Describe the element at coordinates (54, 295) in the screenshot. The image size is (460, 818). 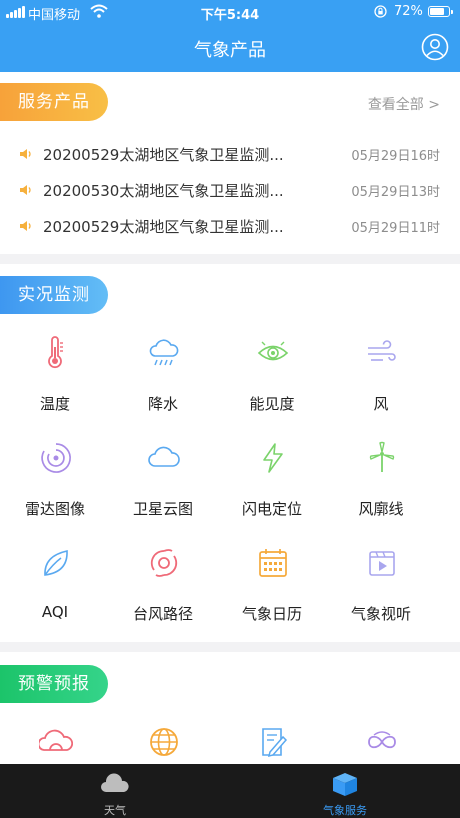
I see `live-monitoring-label: 实况监测` at that location.